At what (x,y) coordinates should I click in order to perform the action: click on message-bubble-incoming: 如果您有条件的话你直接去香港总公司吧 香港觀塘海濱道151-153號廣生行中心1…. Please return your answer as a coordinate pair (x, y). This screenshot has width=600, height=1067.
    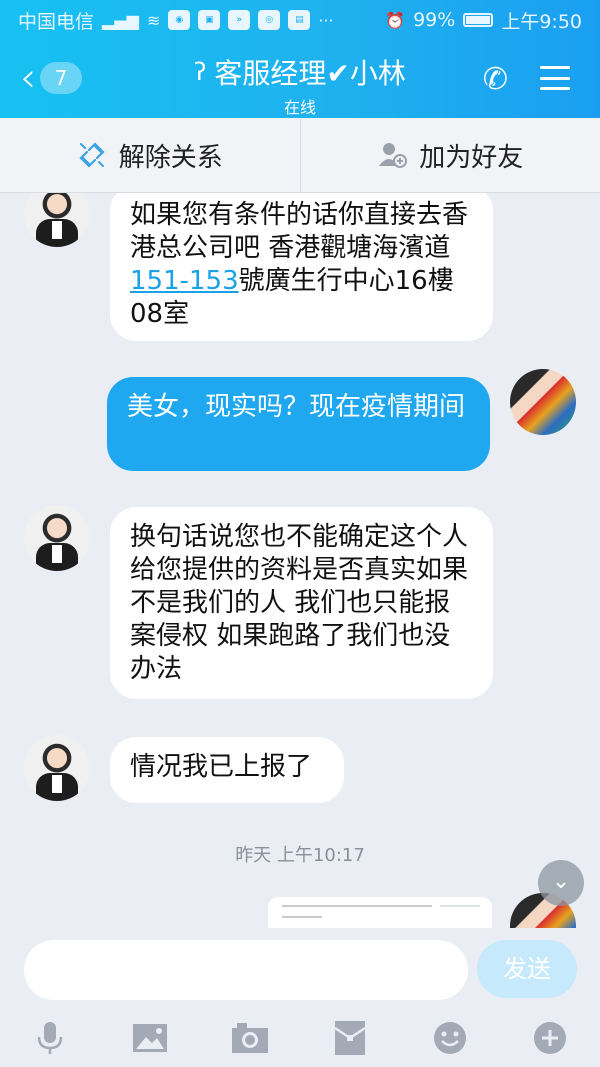
    Looking at the image, I should click on (301, 267).